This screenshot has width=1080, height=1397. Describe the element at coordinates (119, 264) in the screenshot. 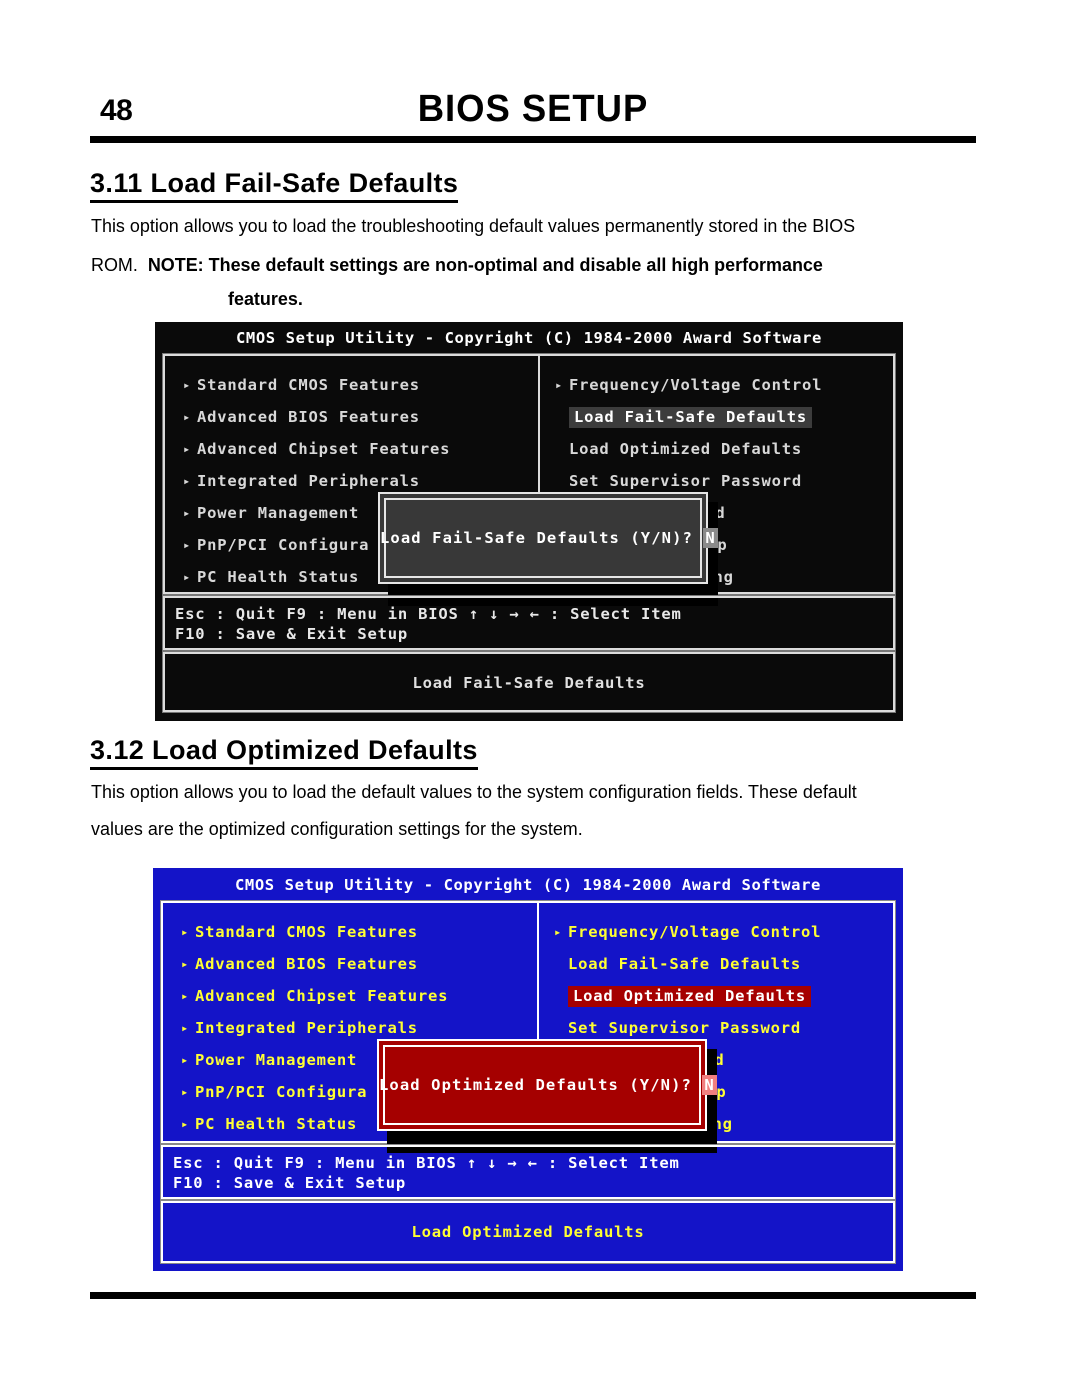

I see `rom-prefix: ROM.` at that location.